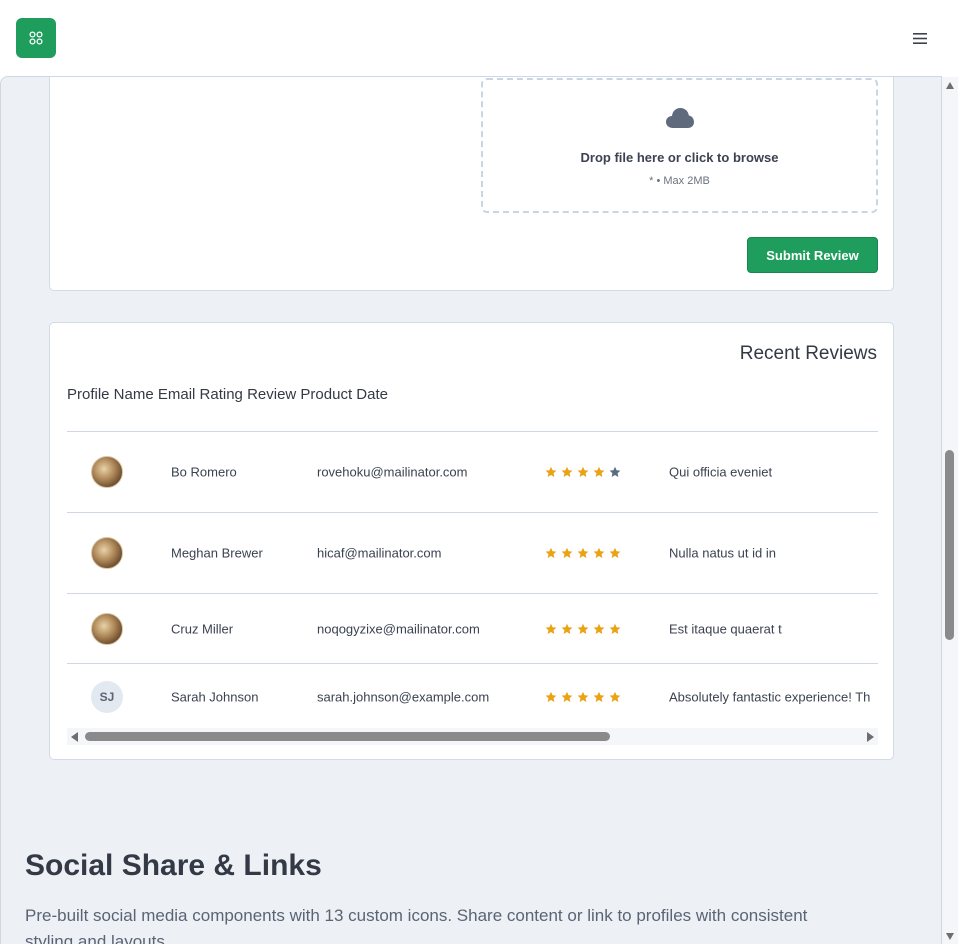 Image resolution: width=958 pixels, height=944 pixels. Describe the element at coordinates (770, 696) in the screenshot. I see `review-text: Absolutely fantastic experience! Th` at that location.